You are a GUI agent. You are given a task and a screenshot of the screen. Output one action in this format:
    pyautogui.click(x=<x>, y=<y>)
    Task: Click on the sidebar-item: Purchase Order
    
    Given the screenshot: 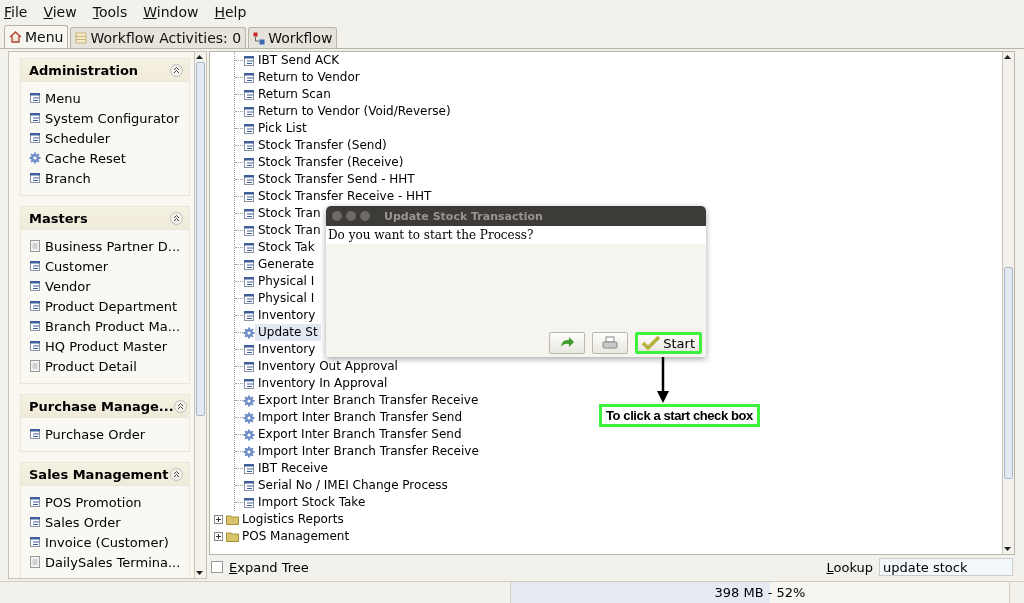 What is the action you would take?
    pyautogui.click(x=109, y=434)
    